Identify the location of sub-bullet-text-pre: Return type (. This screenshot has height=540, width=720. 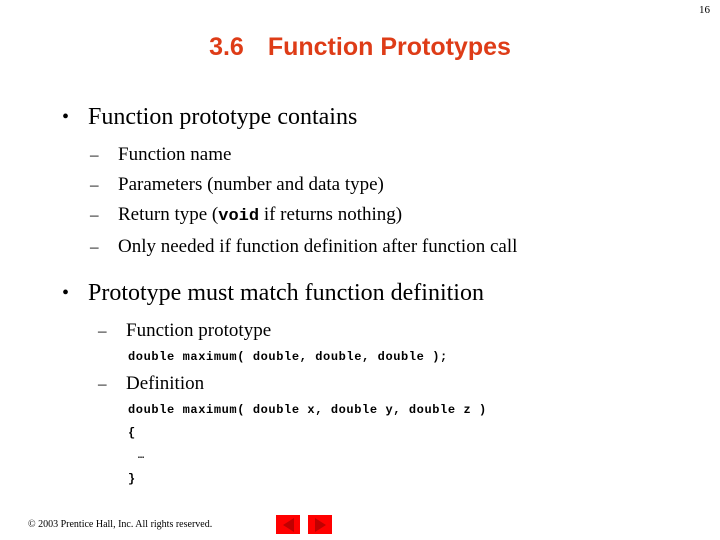
(168, 214).